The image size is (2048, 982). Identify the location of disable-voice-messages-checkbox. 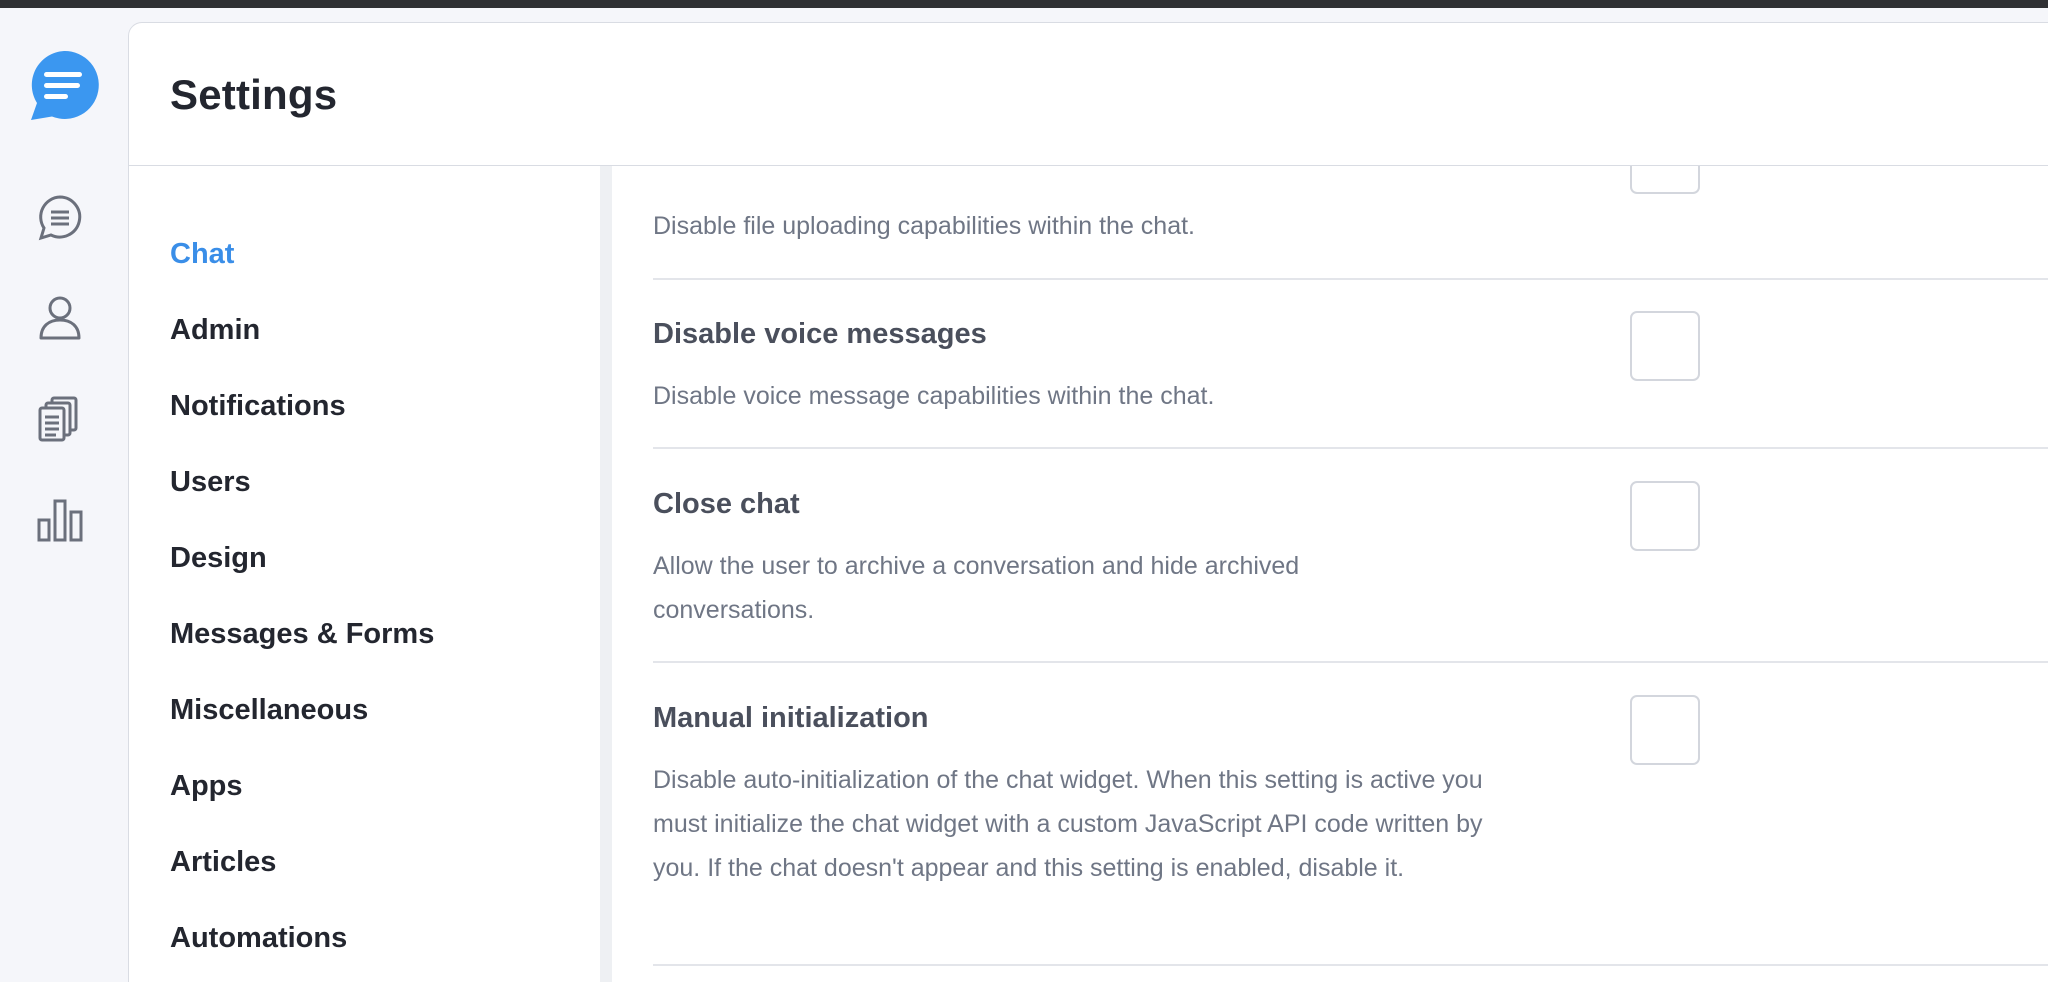
(1665, 346).